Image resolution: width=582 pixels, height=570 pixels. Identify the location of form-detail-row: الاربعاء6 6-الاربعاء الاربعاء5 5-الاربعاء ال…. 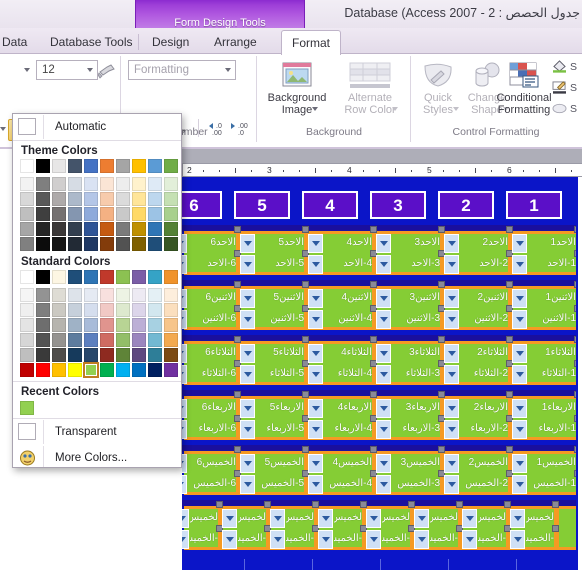
(382, 417).